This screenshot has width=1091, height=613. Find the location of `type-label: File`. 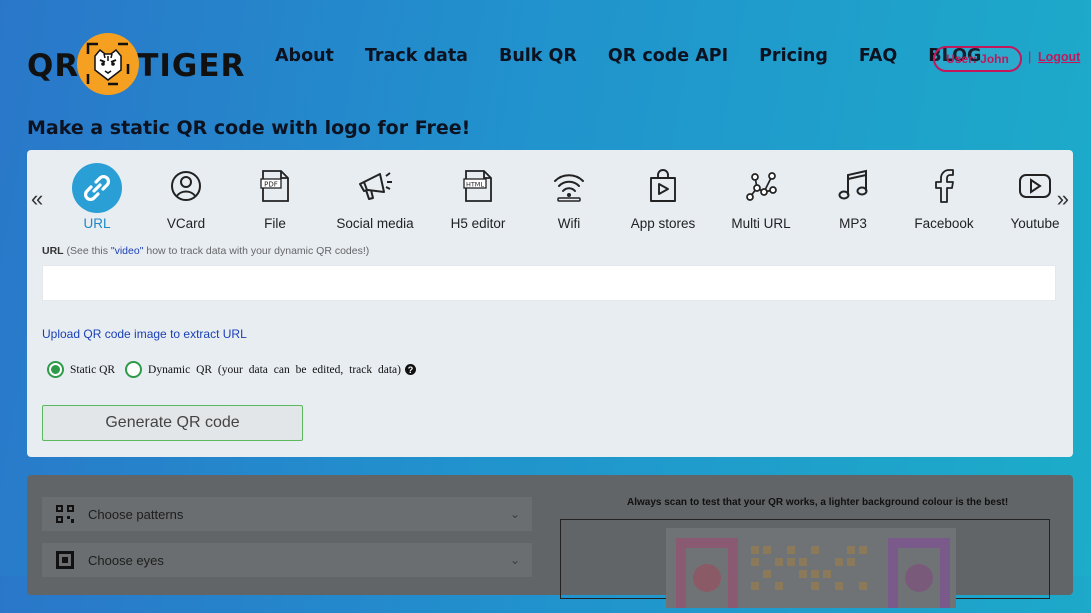

type-label: File is located at coordinates (275, 223).